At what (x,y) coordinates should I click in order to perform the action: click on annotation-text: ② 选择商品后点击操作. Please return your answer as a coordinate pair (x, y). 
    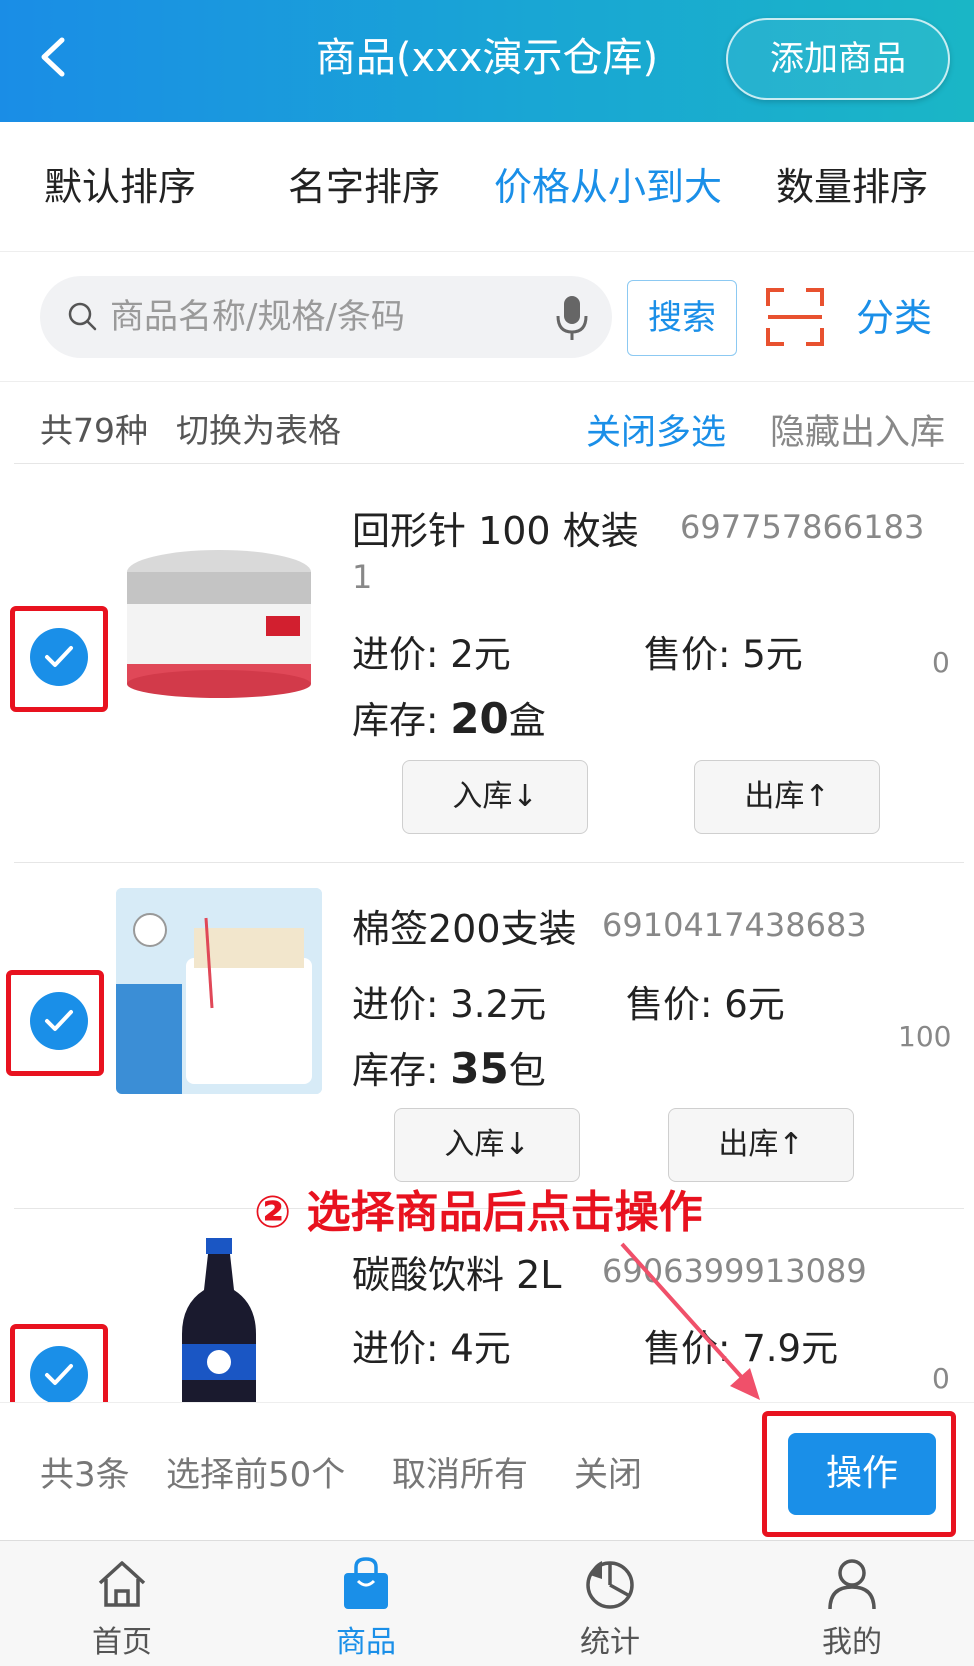
    Looking at the image, I should click on (478, 1212).